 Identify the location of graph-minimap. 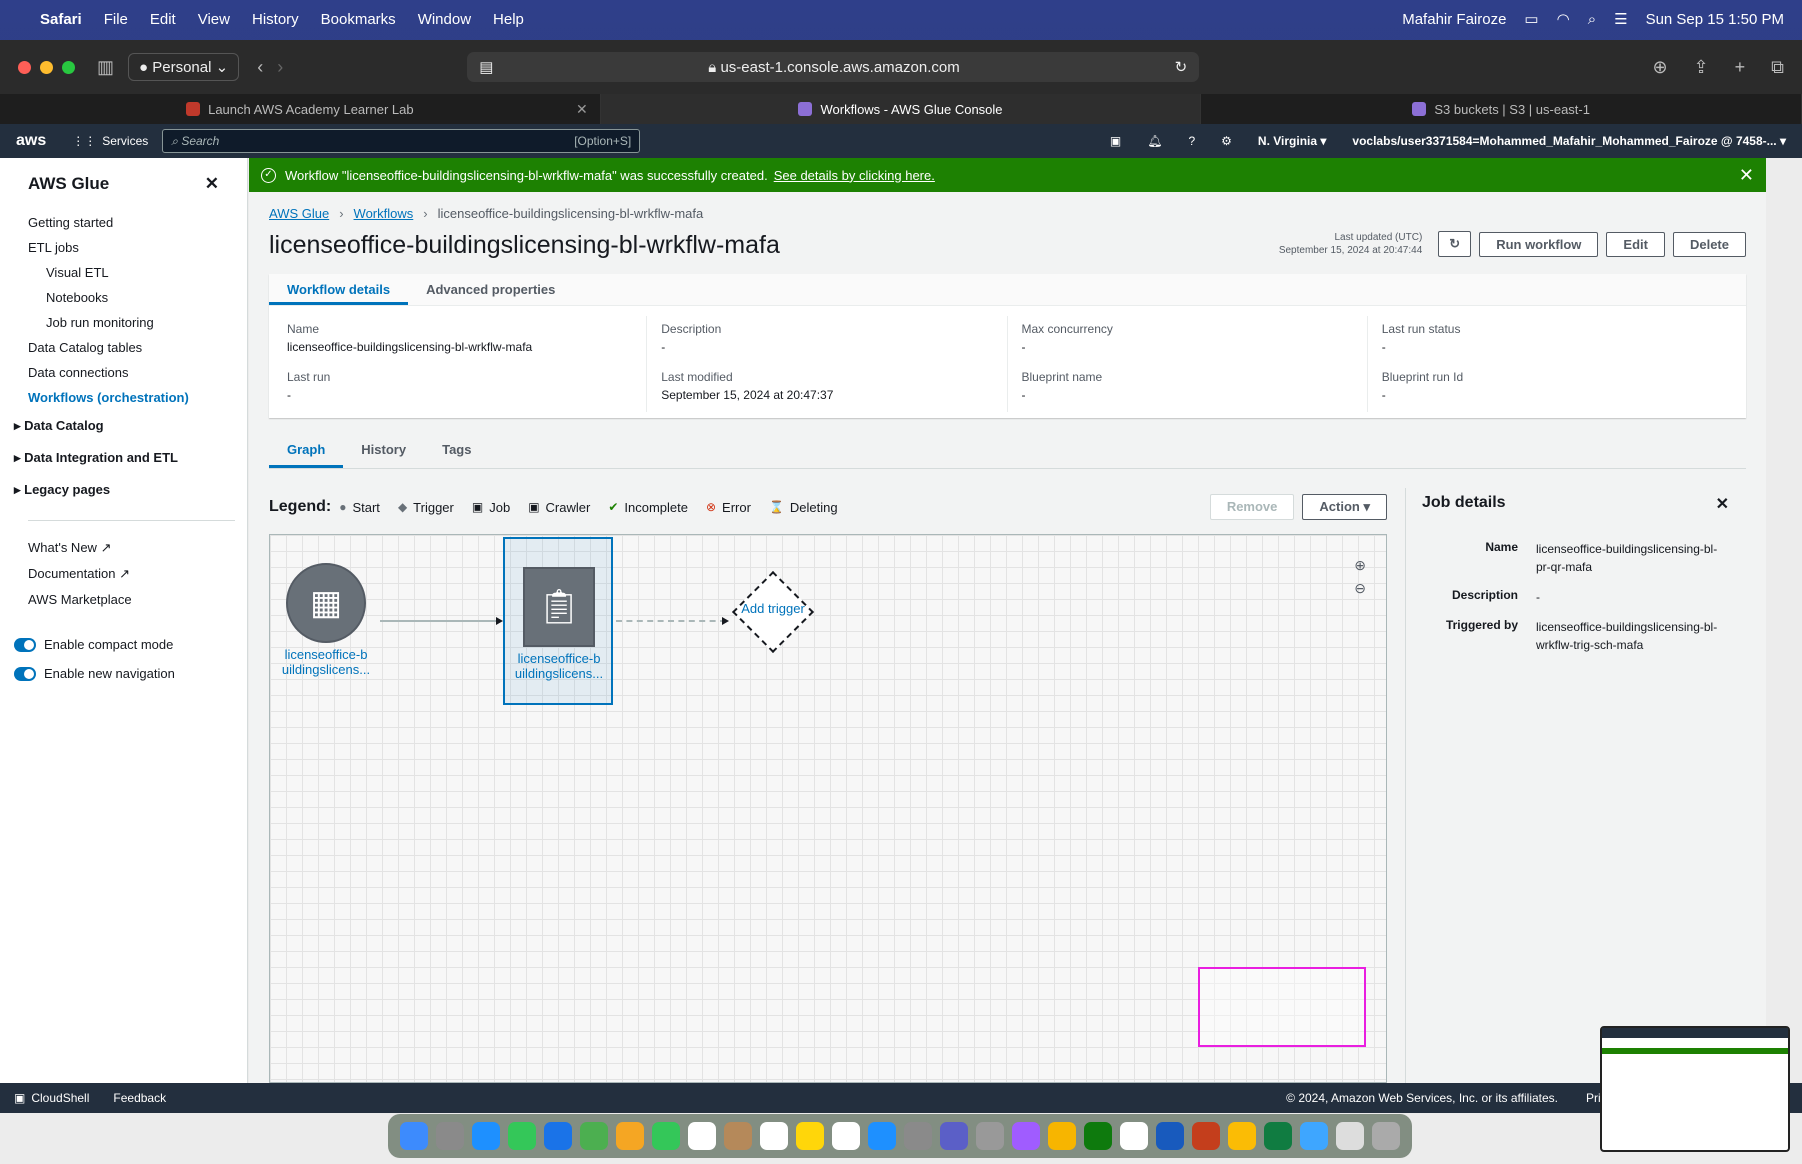
(1282, 1007).